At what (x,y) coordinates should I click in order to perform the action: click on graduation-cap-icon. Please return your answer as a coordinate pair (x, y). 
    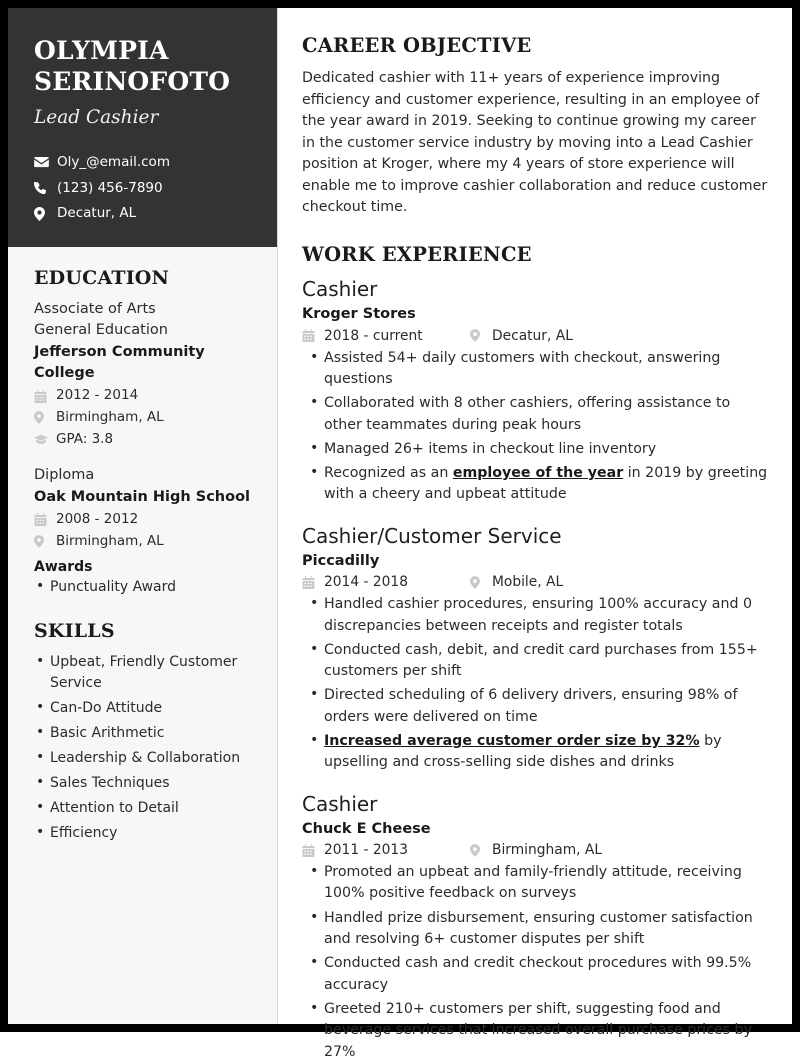
    Looking at the image, I should click on (42, 439).